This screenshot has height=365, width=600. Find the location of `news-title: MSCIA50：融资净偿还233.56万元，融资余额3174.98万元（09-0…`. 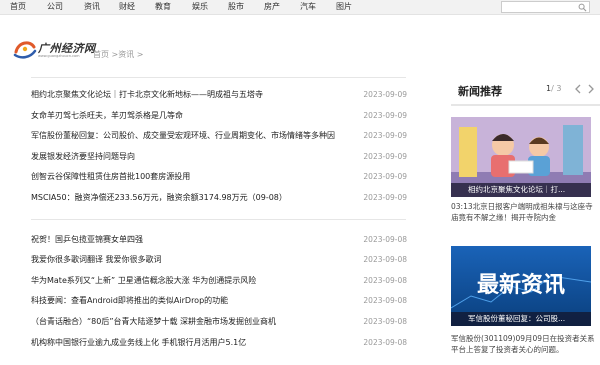

news-title: MSCIA50：融资净偿还233.56万元，融资余额3174.98万元（09-0… is located at coordinates (159, 198).